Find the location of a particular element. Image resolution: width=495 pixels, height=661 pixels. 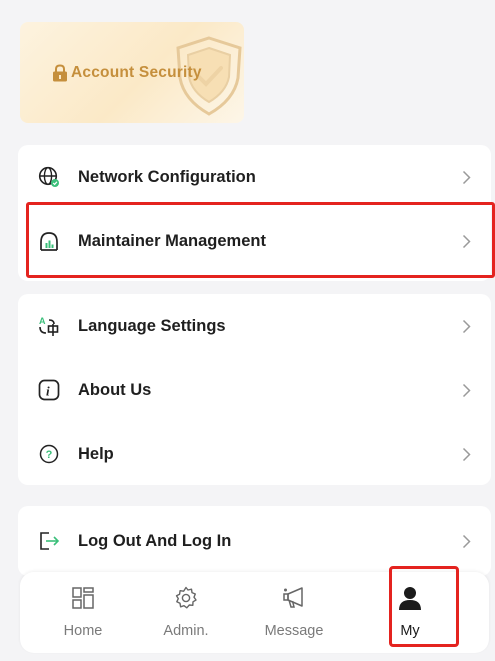

menu-item-language-settings: A Language Settings is located at coordinates (254, 326).